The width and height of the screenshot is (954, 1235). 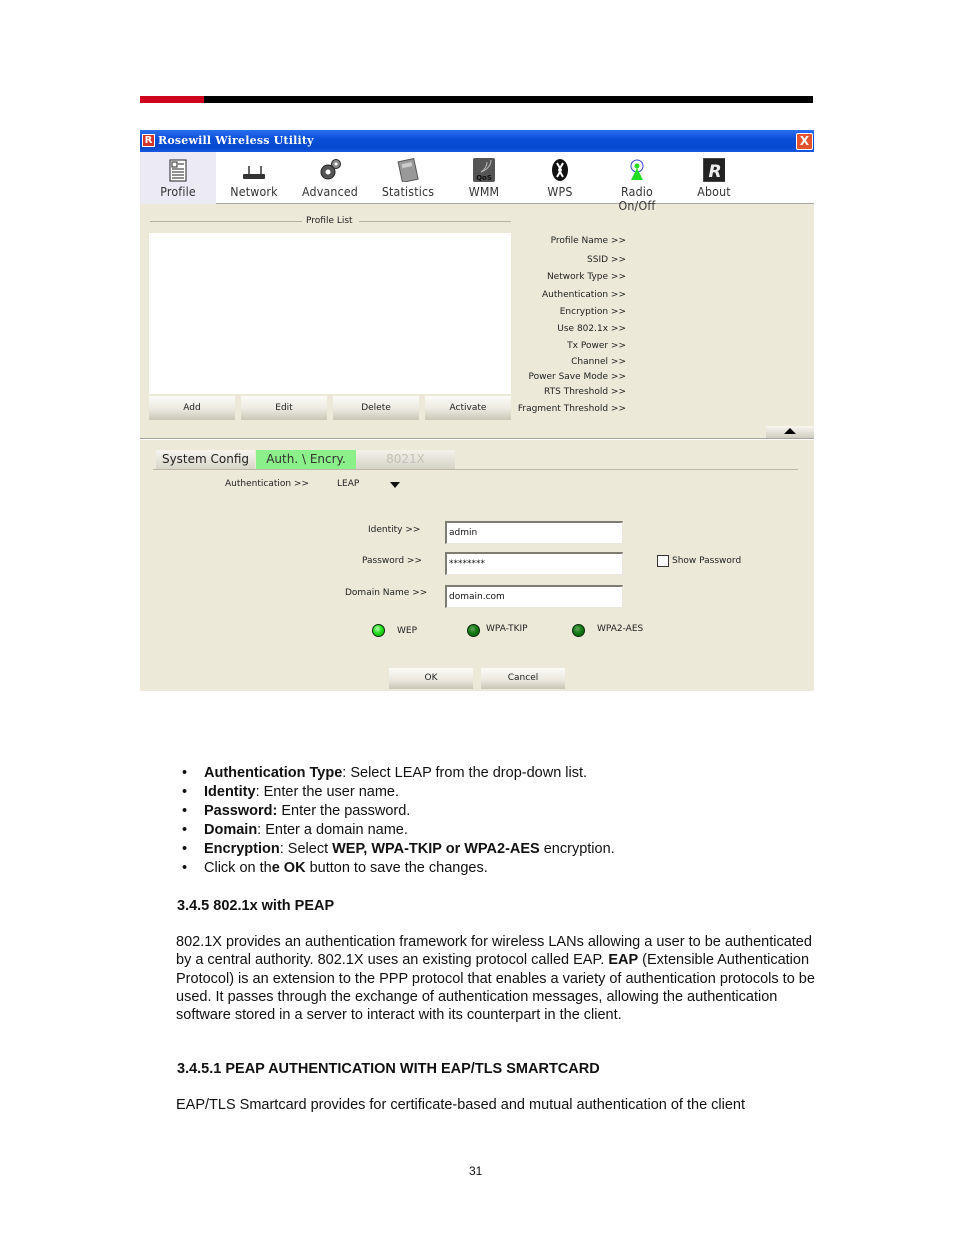 I want to click on fragment-threshold-label: Fragment Threshold >>, so click(x=571, y=409).